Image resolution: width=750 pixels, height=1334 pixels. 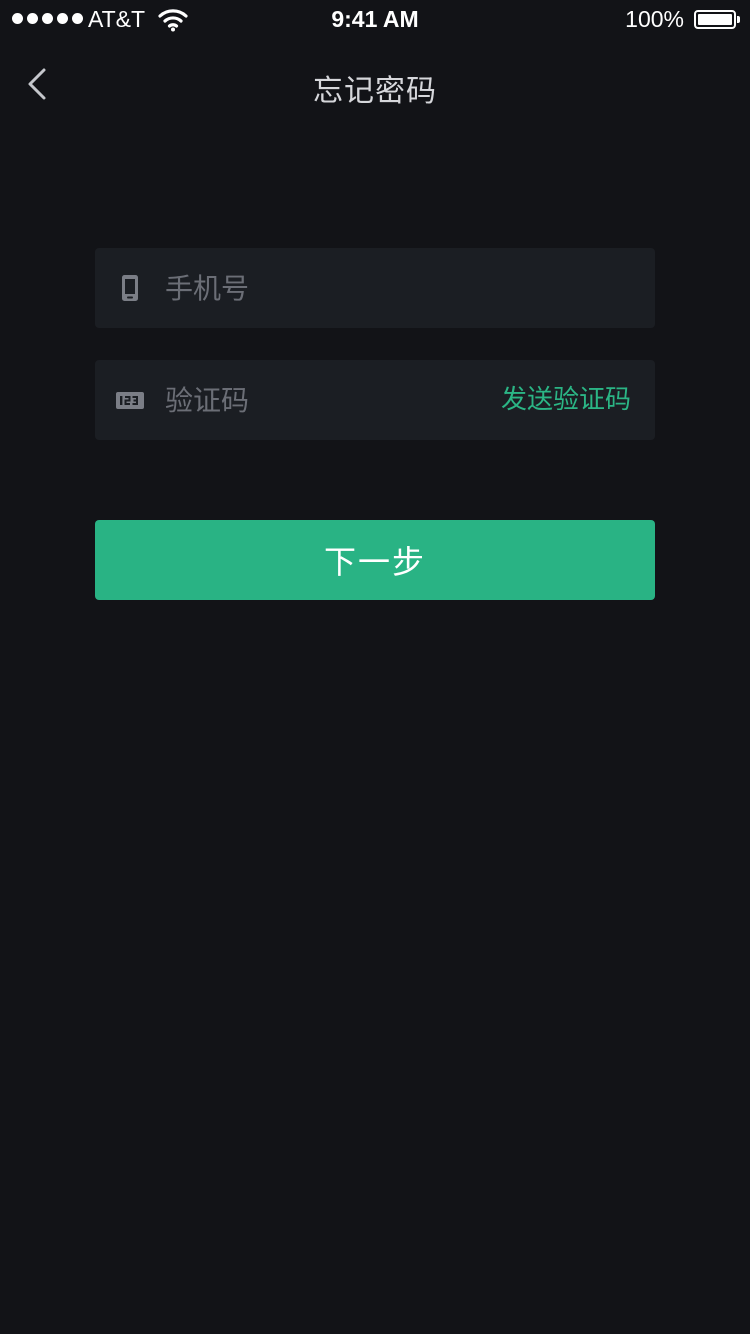 I want to click on send-code-button: 发送验证码, so click(x=566, y=400).